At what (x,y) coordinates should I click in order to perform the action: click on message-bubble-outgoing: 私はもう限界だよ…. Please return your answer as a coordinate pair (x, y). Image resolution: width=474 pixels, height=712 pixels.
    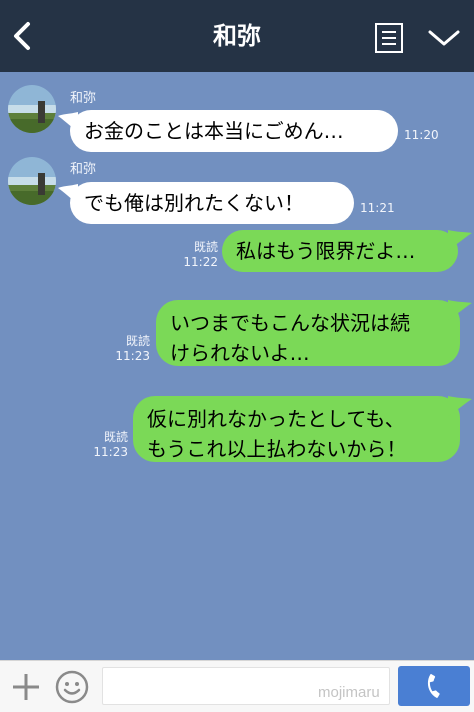
    Looking at the image, I should click on (340, 251).